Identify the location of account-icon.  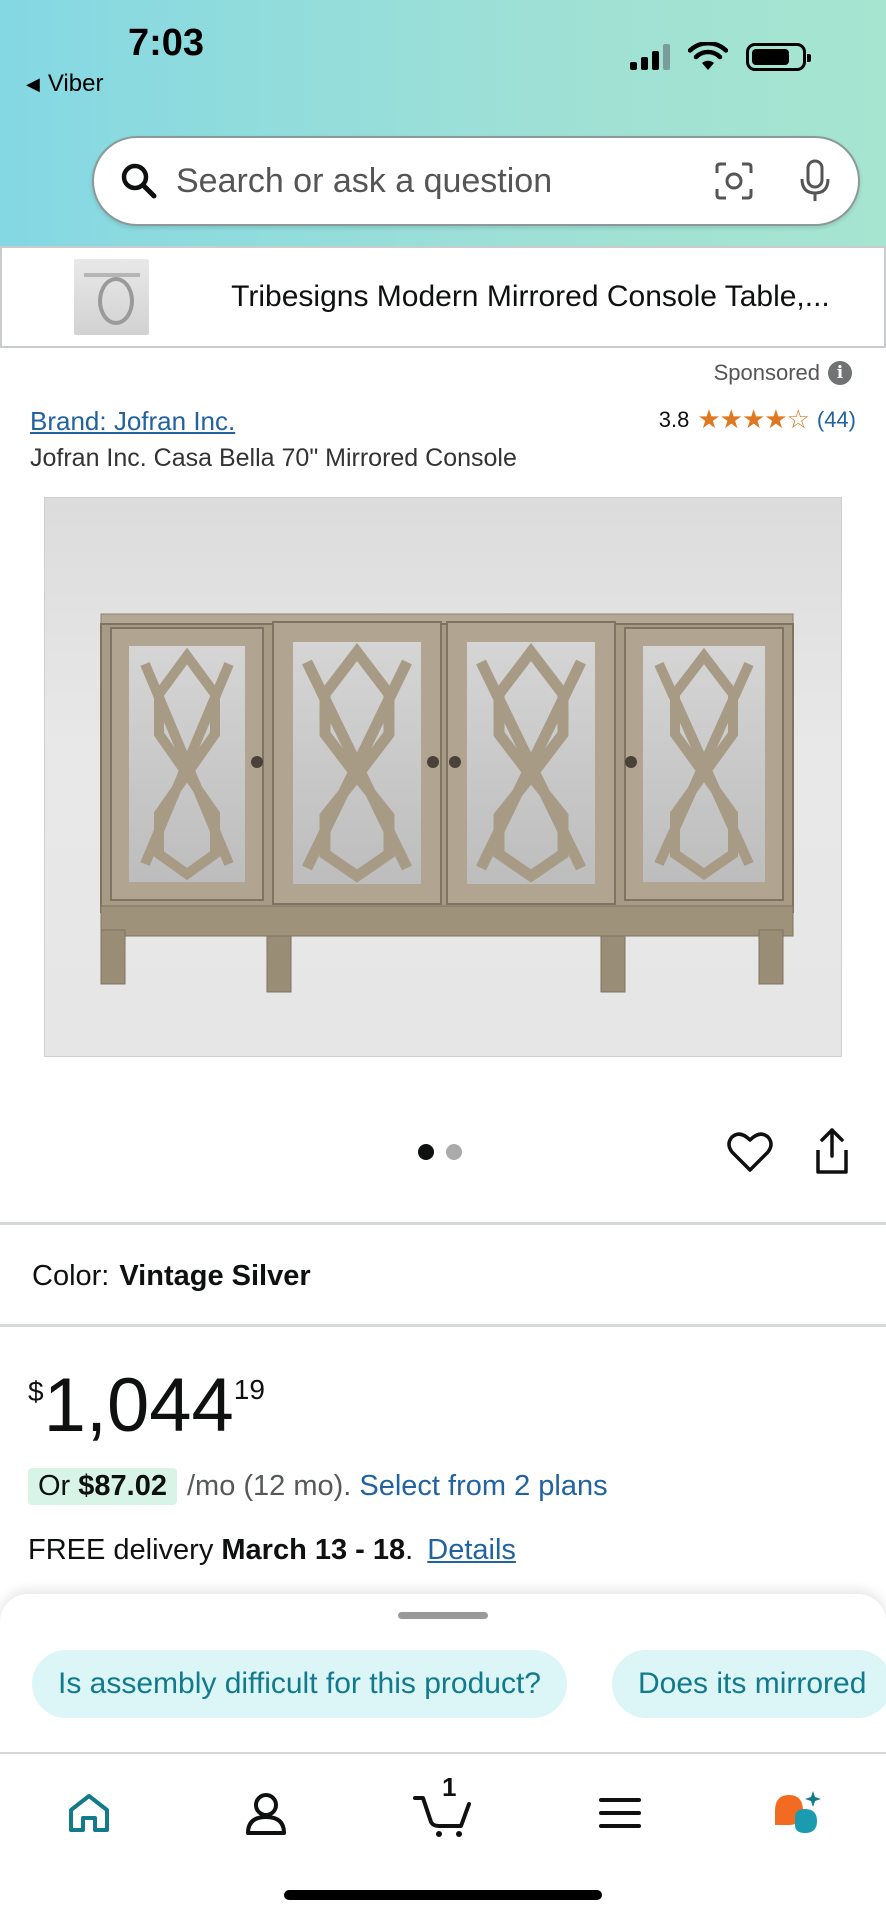
(266, 1814).